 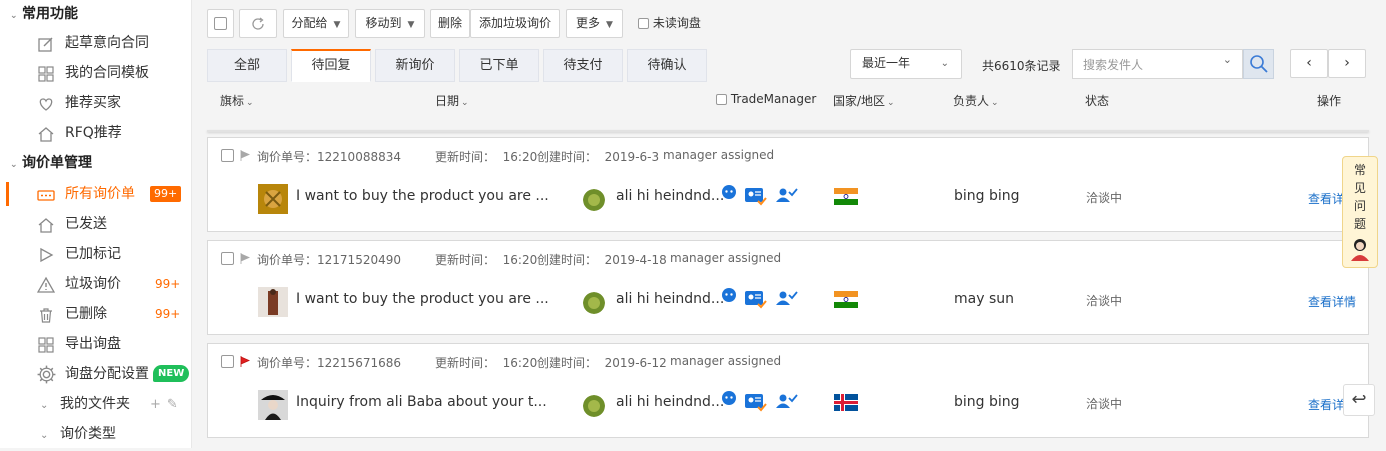 I want to click on folder-inquiry-types: ⌄ 询价类型, so click(x=78, y=434).